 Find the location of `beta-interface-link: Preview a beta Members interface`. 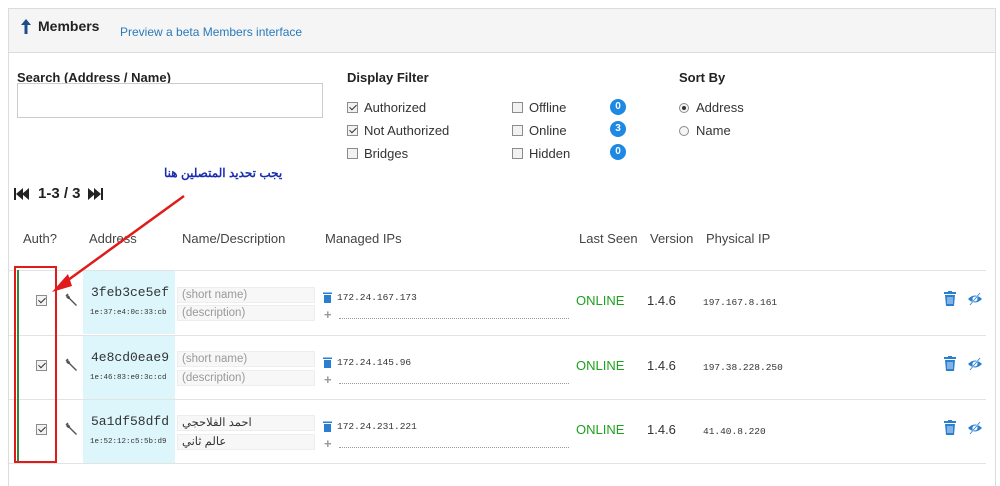

beta-interface-link: Preview a beta Members interface is located at coordinates (211, 32).